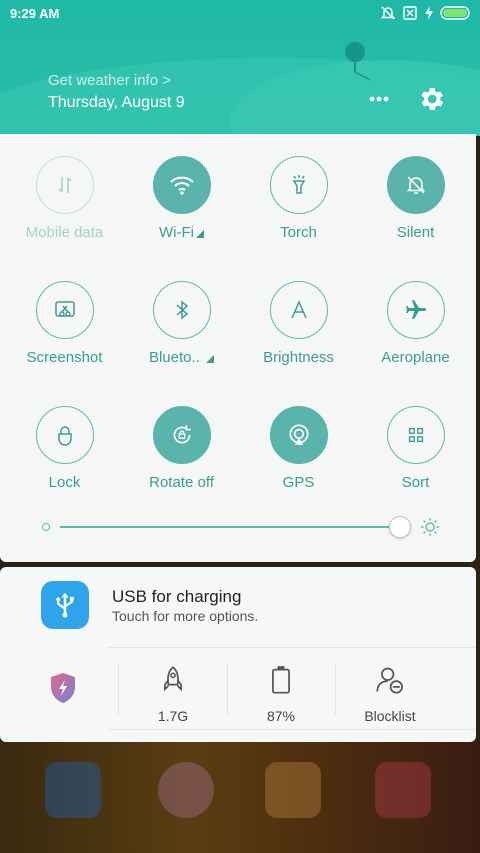 Image resolution: width=480 pixels, height=853 pixels. I want to click on screenshot-icon, so click(64, 309).